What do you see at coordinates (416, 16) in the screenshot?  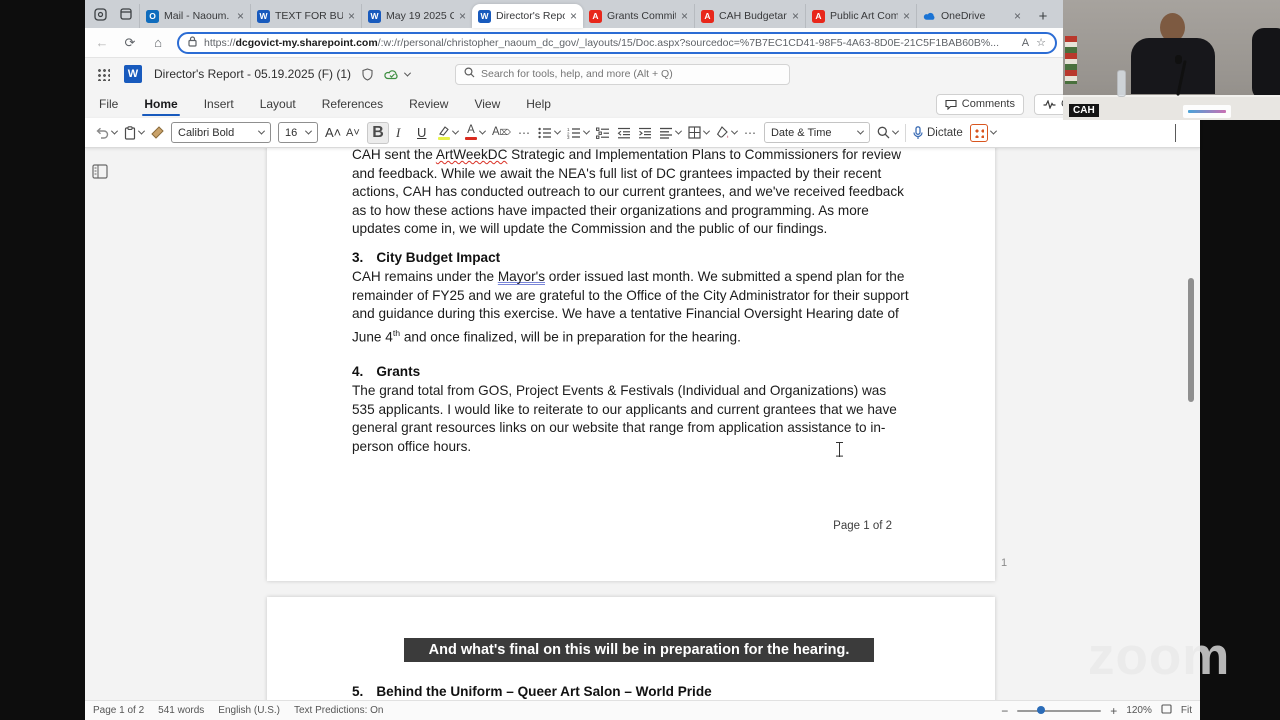 I see `browser-tab-may-19: W May 19 2025 Co ×` at bounding box center [416, 16].